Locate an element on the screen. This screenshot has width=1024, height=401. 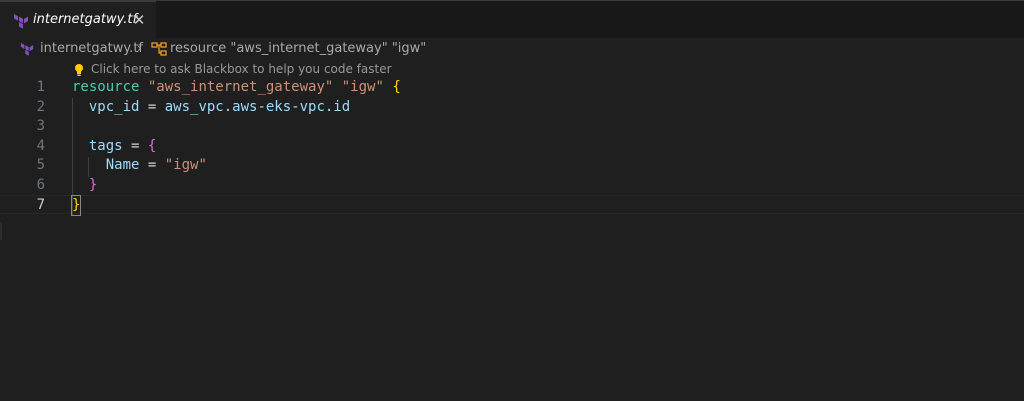
code-token: aws_vpc.aws-eks-vpc.id is located at coordinates (257, 106).